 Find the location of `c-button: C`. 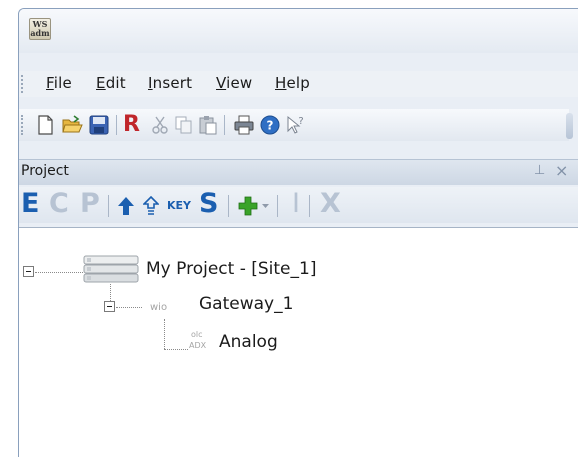

c-button: C is located at coordinates (59, 204).